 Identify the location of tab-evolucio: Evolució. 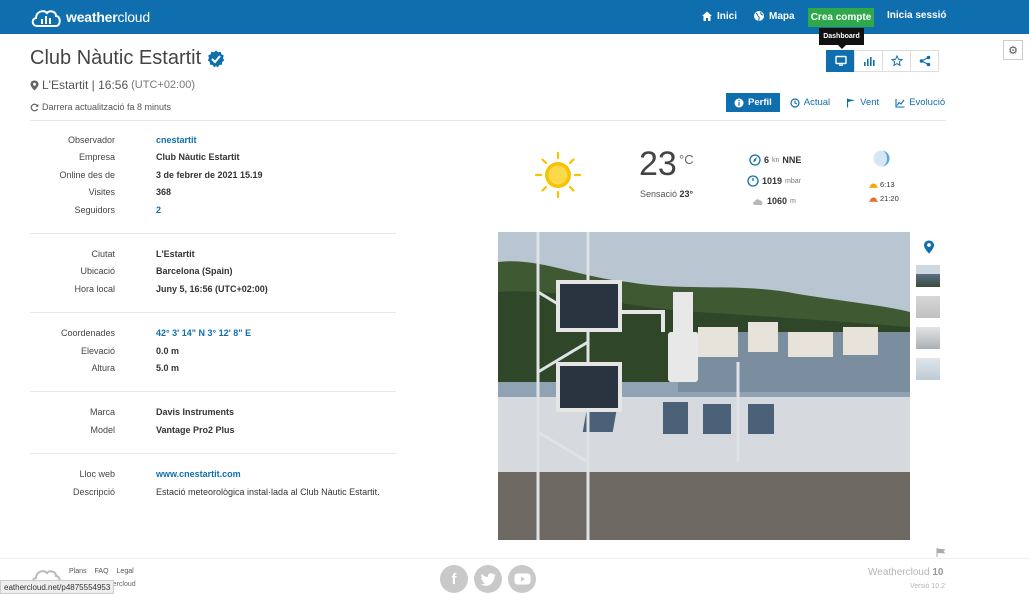
(920, 102).